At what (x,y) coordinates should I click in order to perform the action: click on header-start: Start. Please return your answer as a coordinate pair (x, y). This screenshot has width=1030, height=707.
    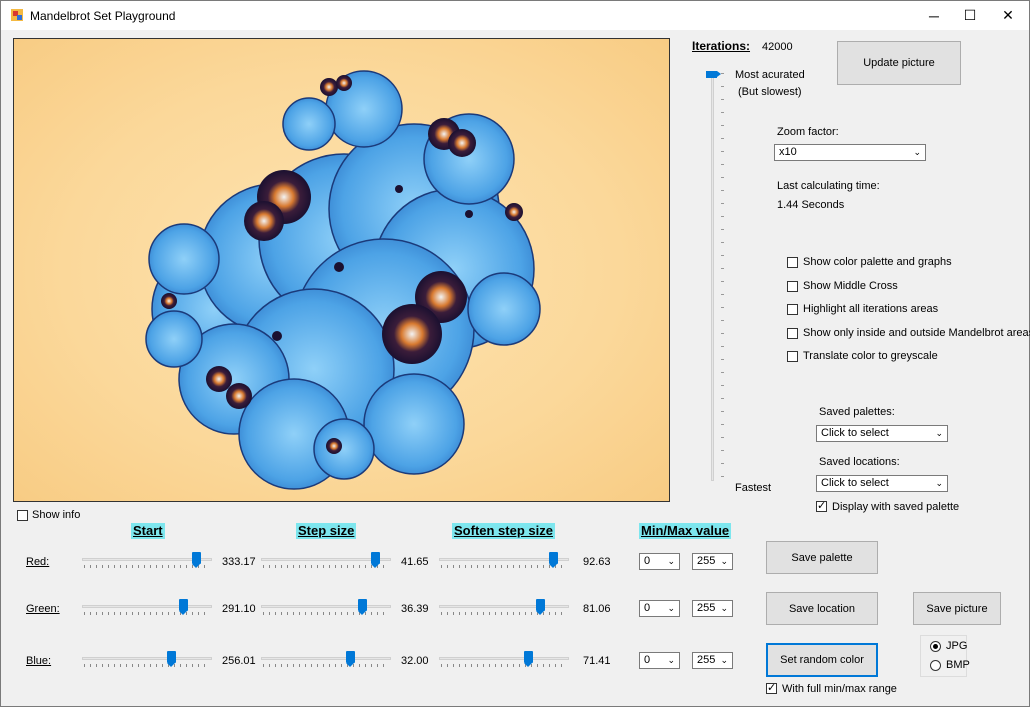
    Looking at the image, I should click on (148, 531).